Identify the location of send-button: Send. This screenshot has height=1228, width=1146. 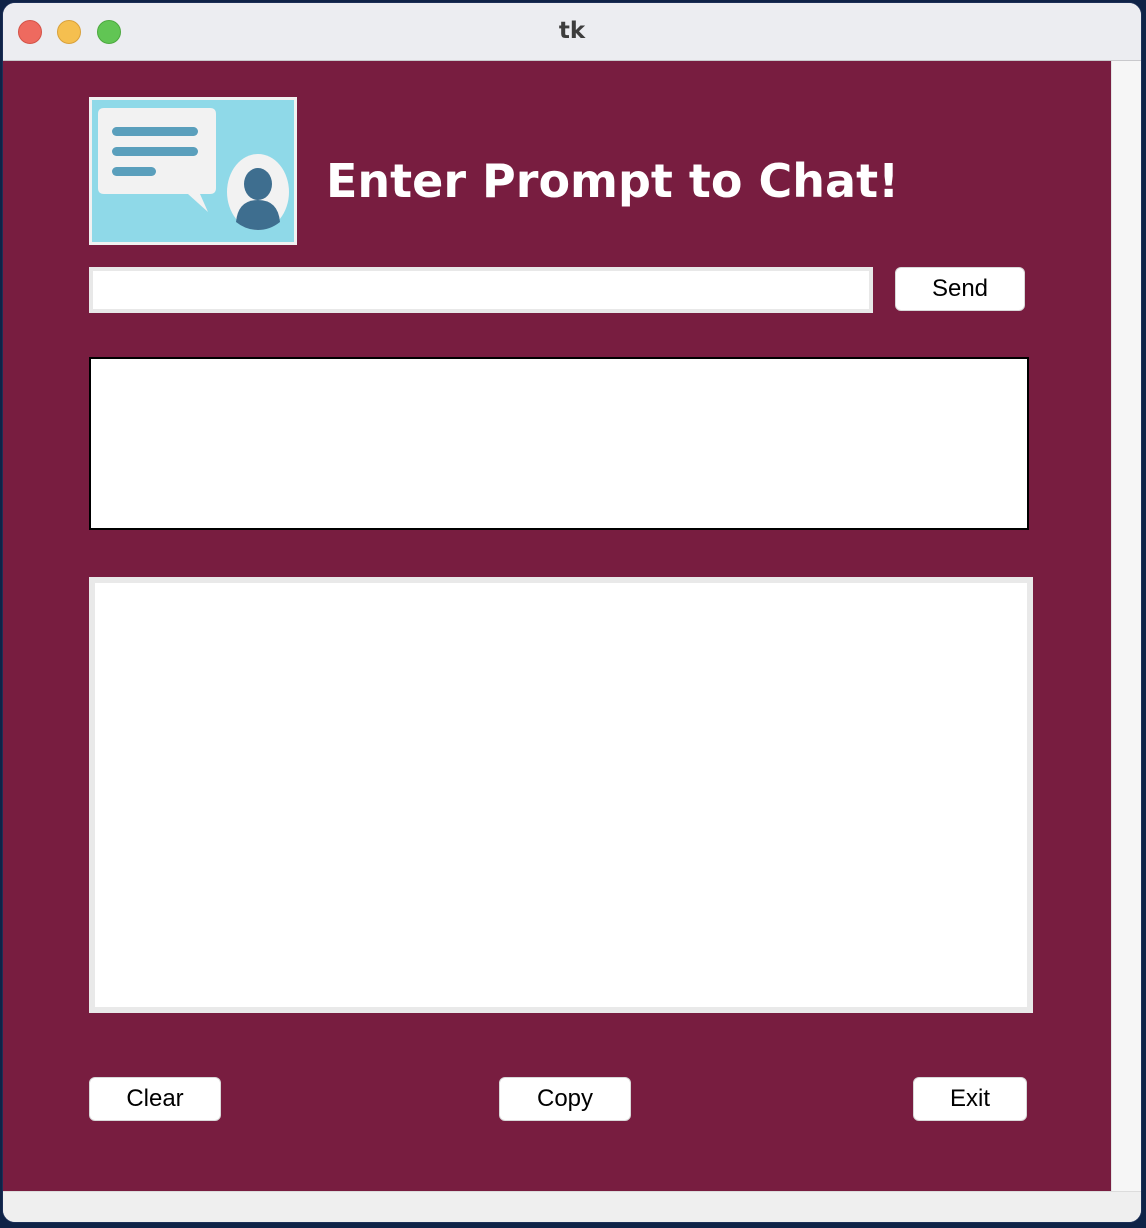
(960, 289).